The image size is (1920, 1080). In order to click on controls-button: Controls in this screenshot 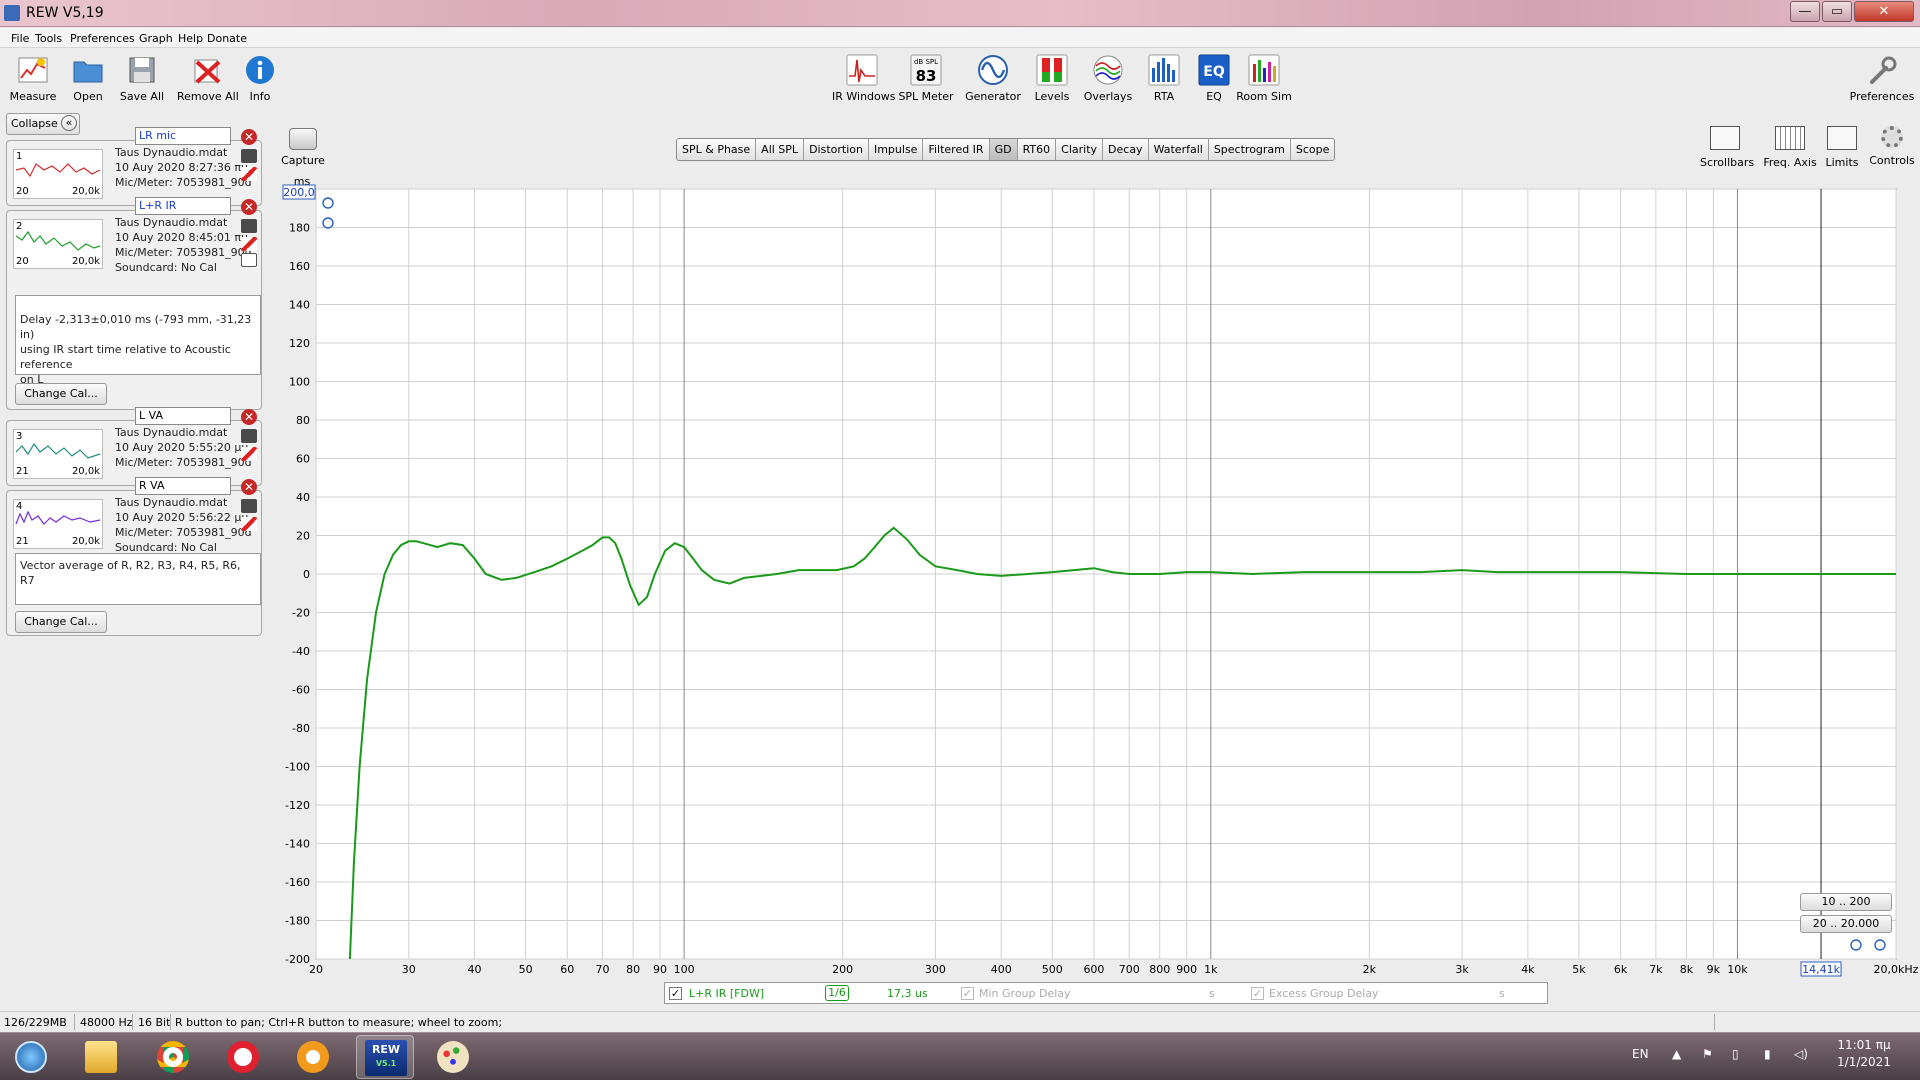, I will do `click(1892, 146)`.